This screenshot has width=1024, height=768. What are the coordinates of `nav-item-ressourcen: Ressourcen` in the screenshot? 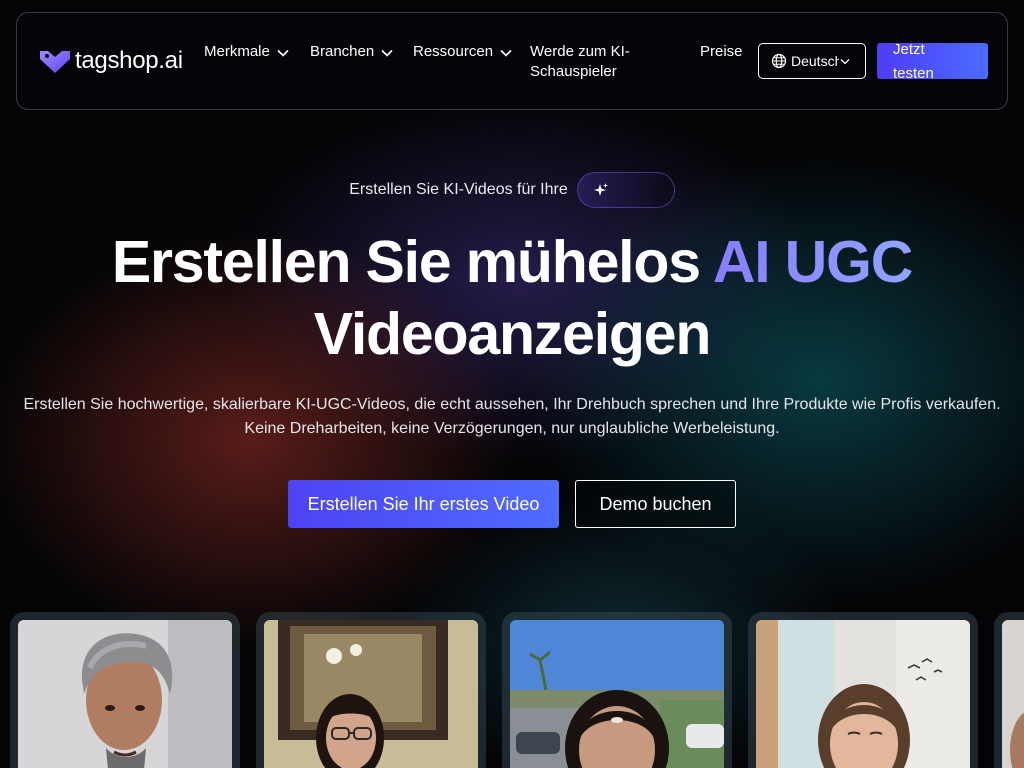 It's located at (462, 52).